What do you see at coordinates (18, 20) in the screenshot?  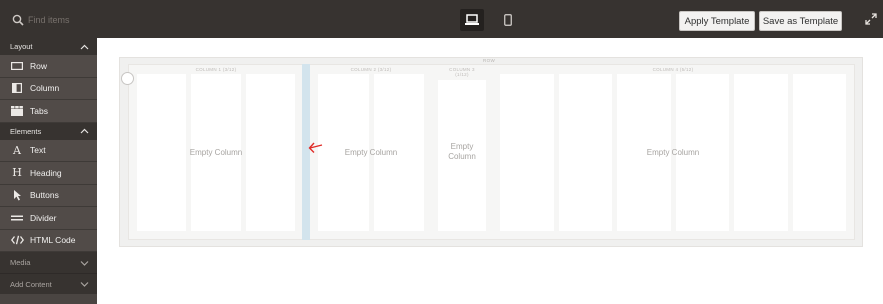 I see `search-icon` at bounding box center [18, 20].